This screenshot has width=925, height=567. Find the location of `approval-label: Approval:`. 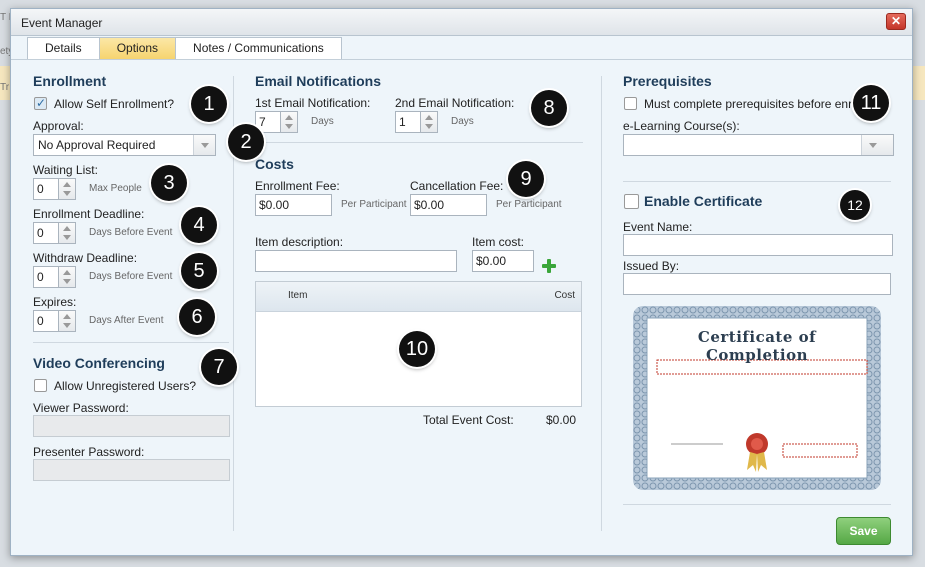

approval-label: Approval: is located at coordinates (58, 126).